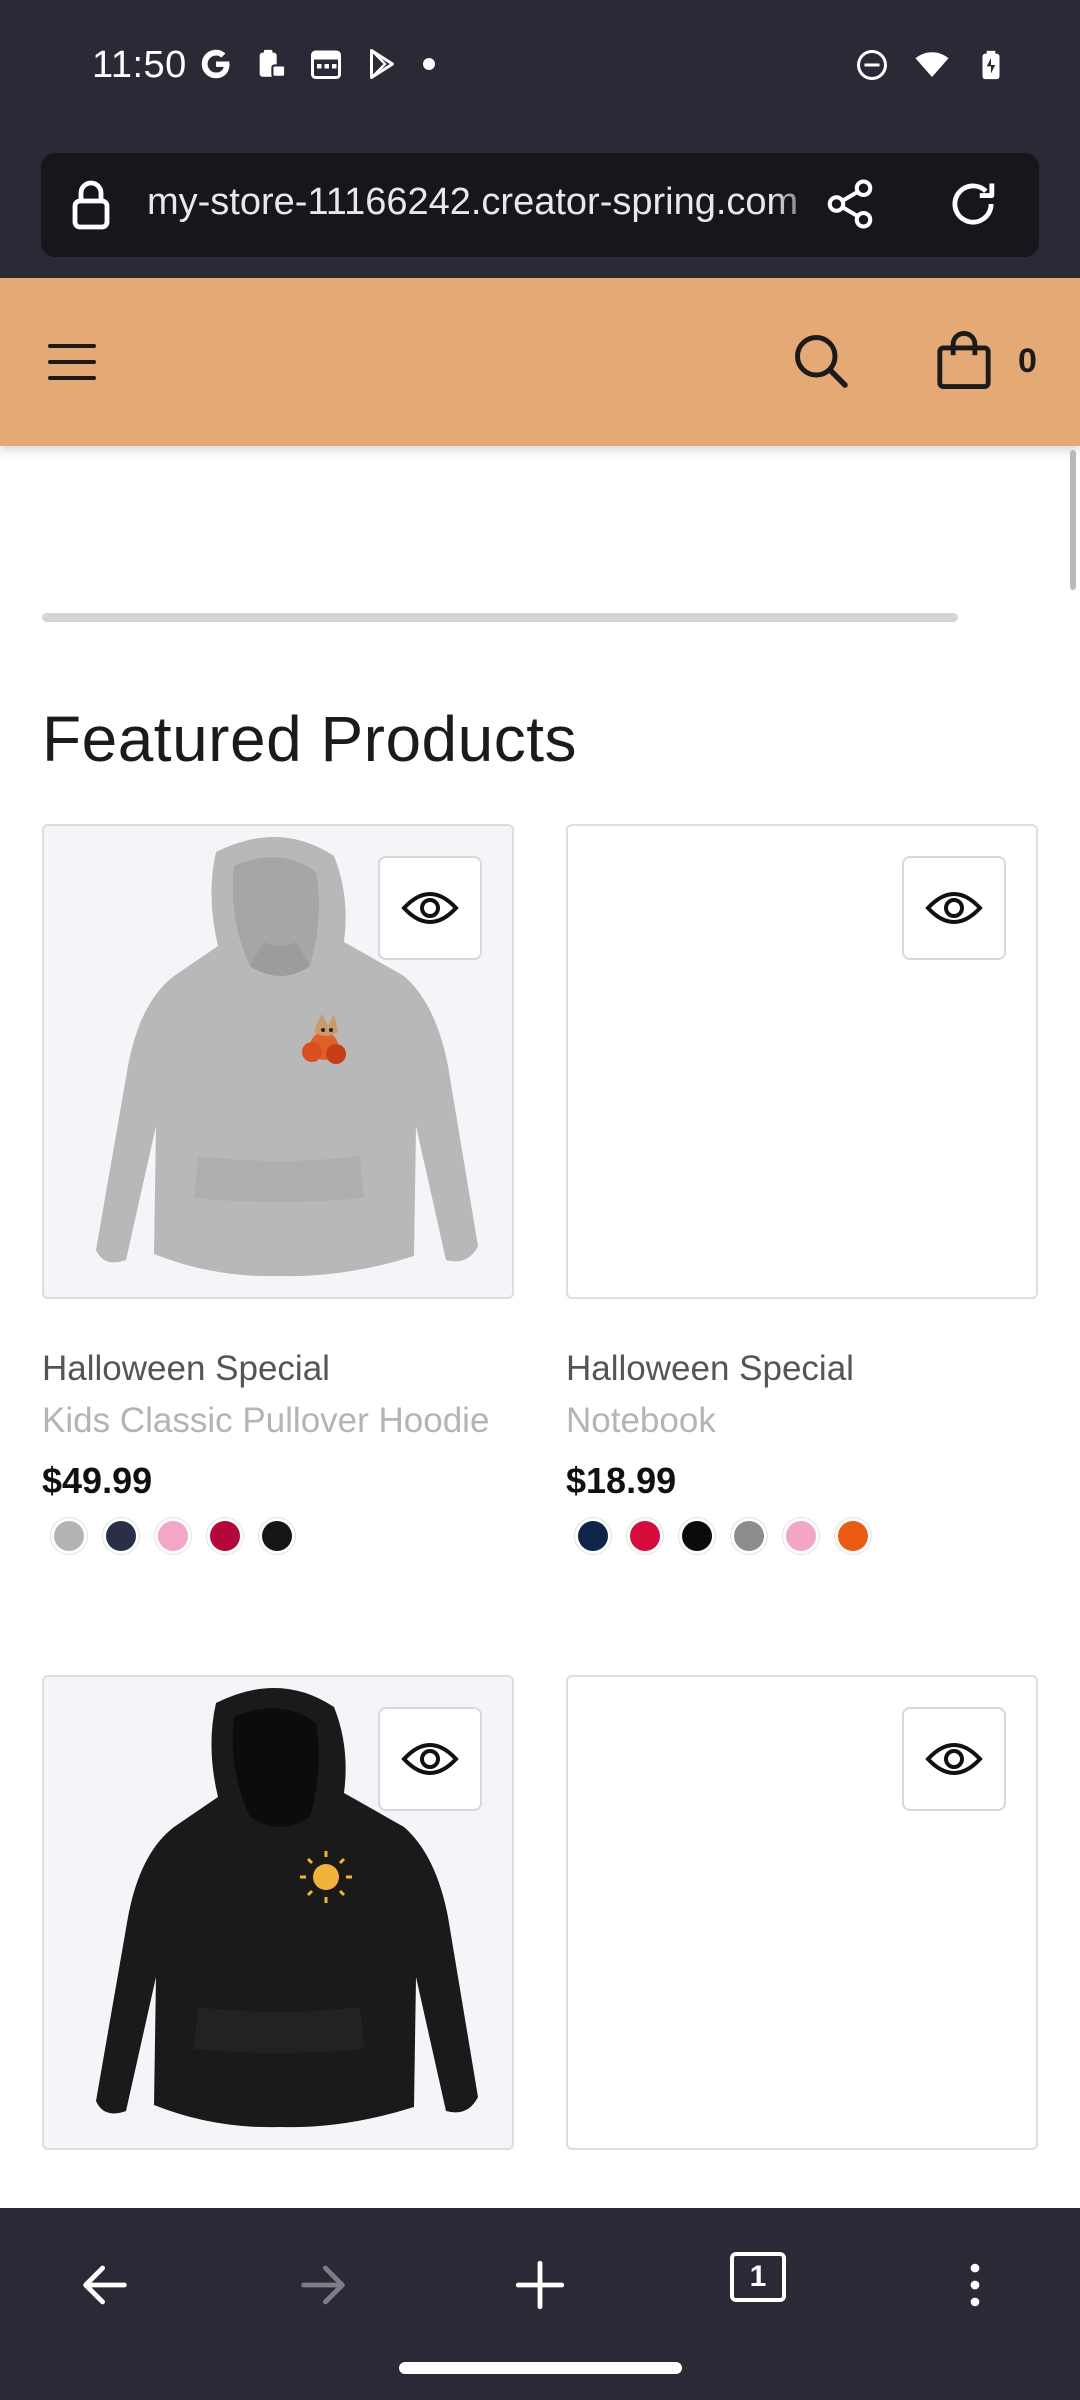 The image size is (1080, 2400). Describe the element at coordinates (97, 1480) in the screenshot. I see `product-price: $49.99` at that location.